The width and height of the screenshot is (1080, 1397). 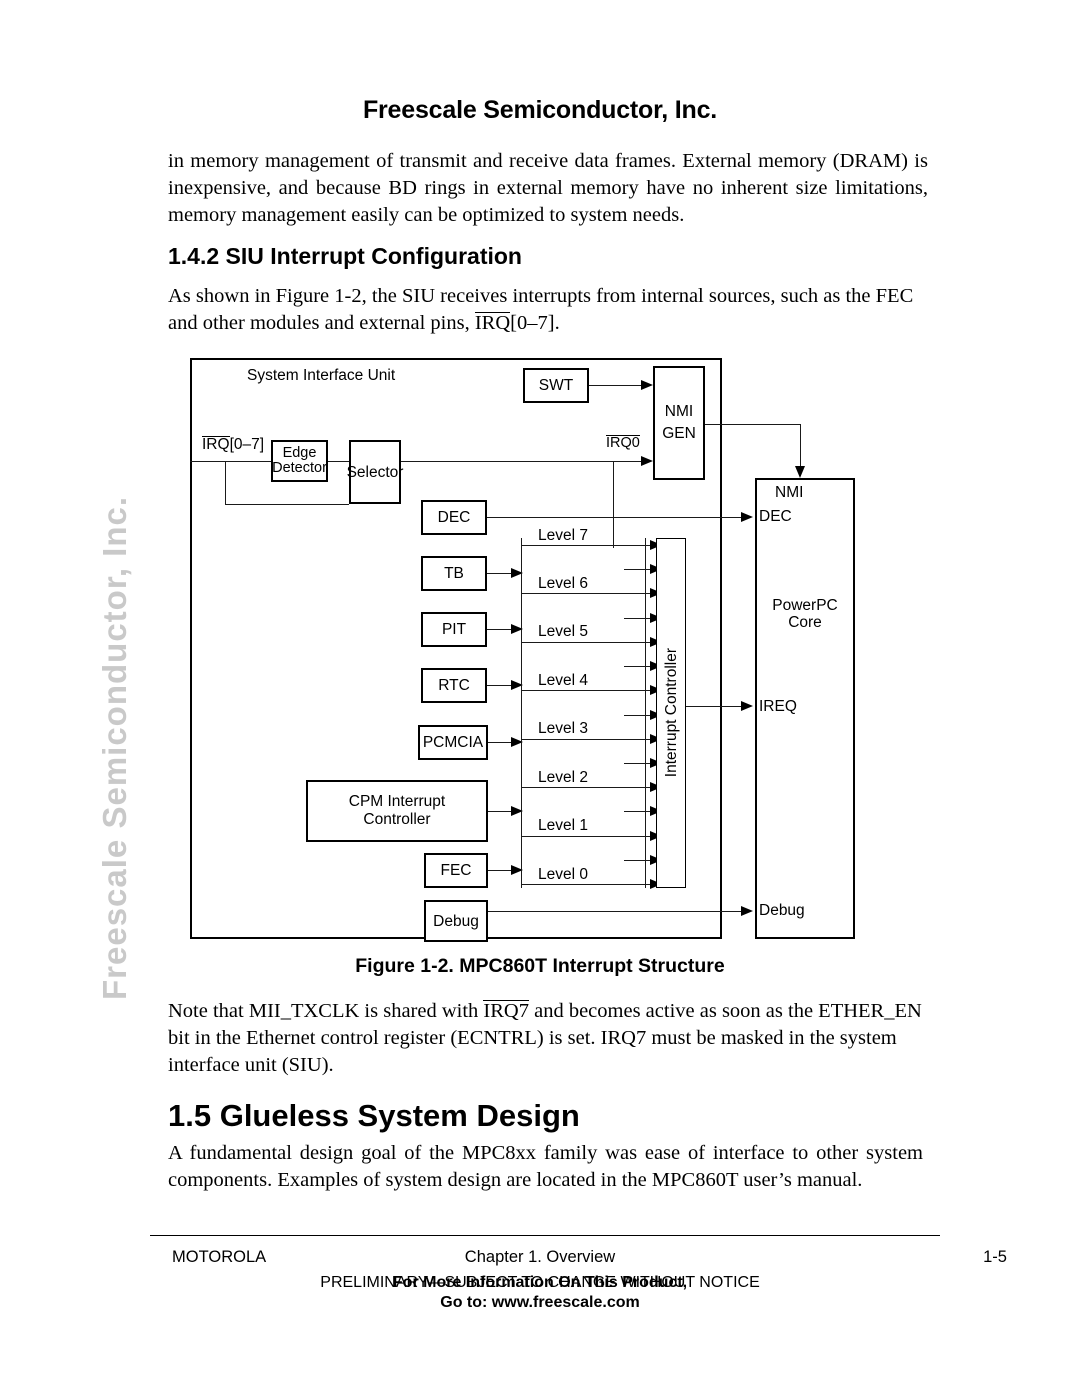 What do you see at coordinates (540, 1282) in the screenshot?
I see `footer-notice-more-info: For More Information On This Product,` at bounding box center [540, 1282].